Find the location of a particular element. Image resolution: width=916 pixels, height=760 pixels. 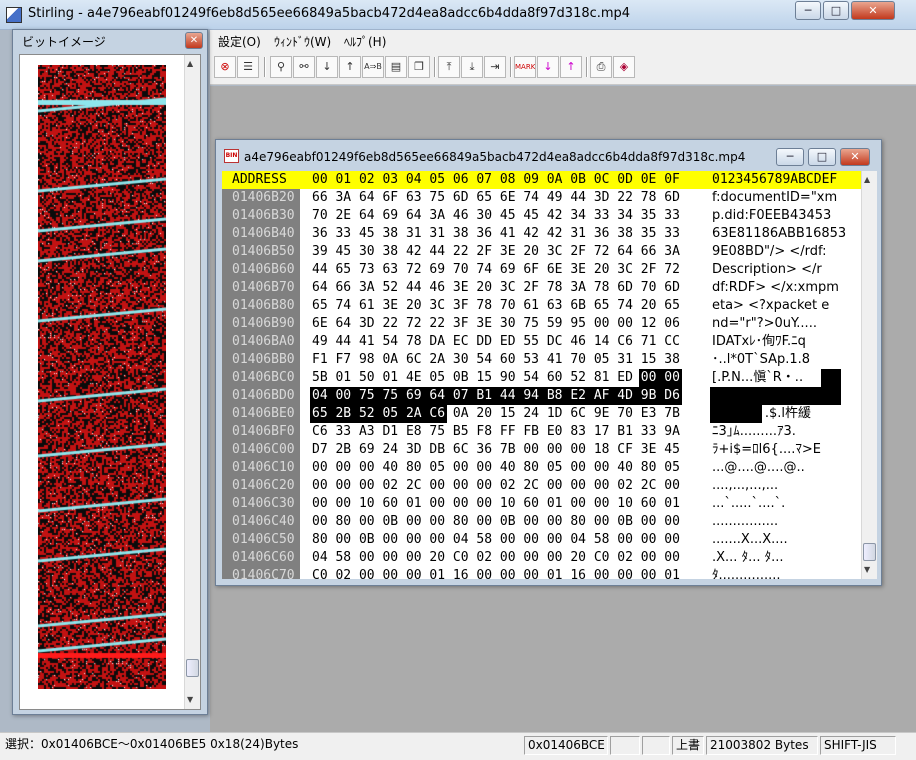

row-ascii: 9E08BD"/> </rdf: is located at coordinates (769, 252).